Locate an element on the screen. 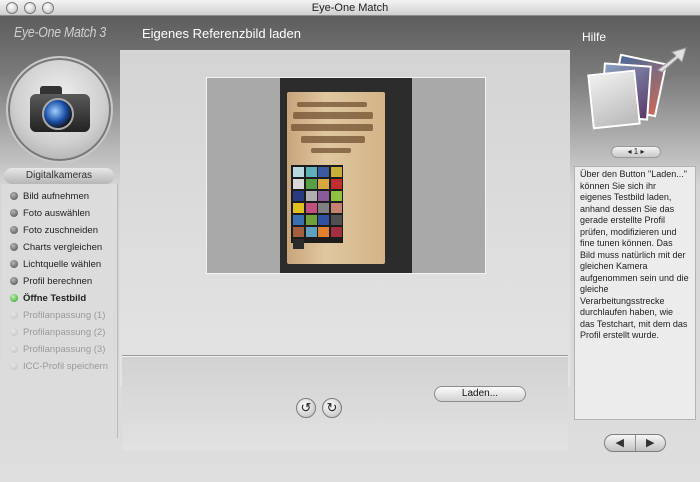  step-label: Lichtquelle wählen is located at coordinates (62, 264).